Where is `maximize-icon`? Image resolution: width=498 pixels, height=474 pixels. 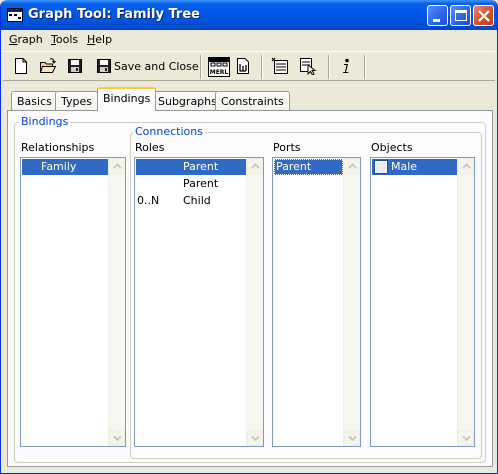 maximize-icon is located at coordinates (461, 15).